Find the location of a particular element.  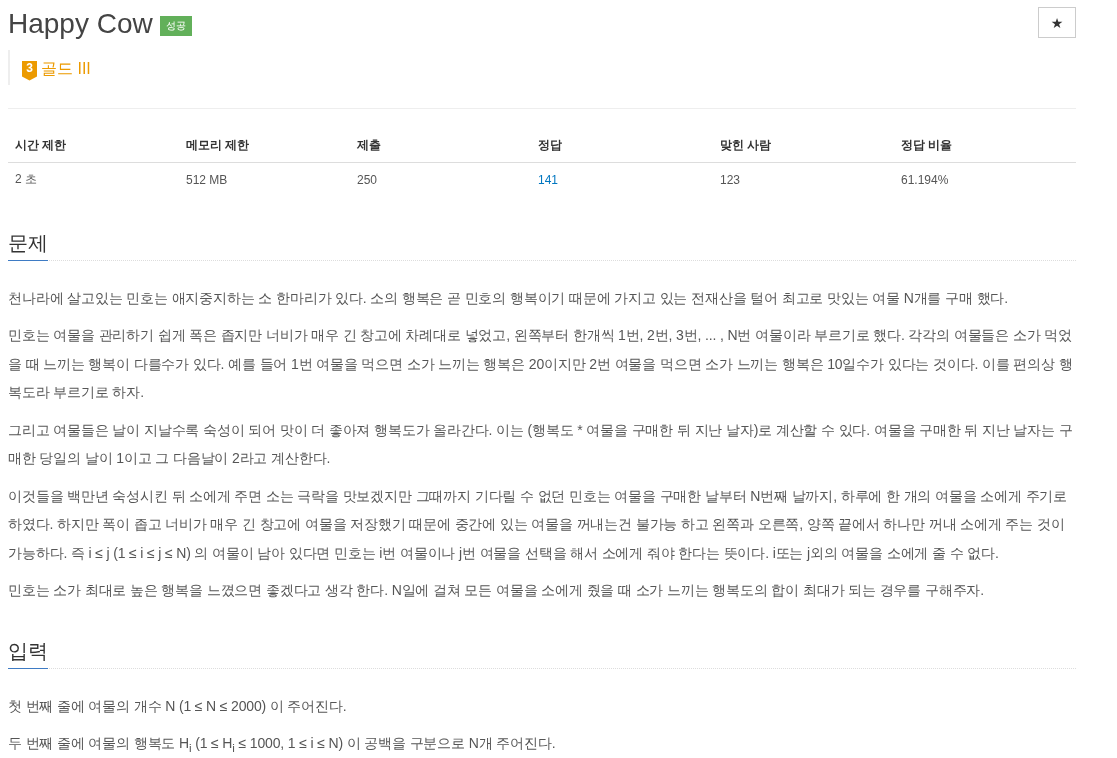

paragraph: 그리고 여물들은 날이 지날수록 숙성이 되어 맛이 더 좋아져 행복도가 올라간다. 이는 (행복도 * 여물을 구매한 뒤 지난 날자)로 계산할 수 있다. 여물을 구매한 뒤 지난 날자는 구매한 당일의 날이 1이고 그 다음날이 2라고 계산한다. is located at coordinates (541, 444).